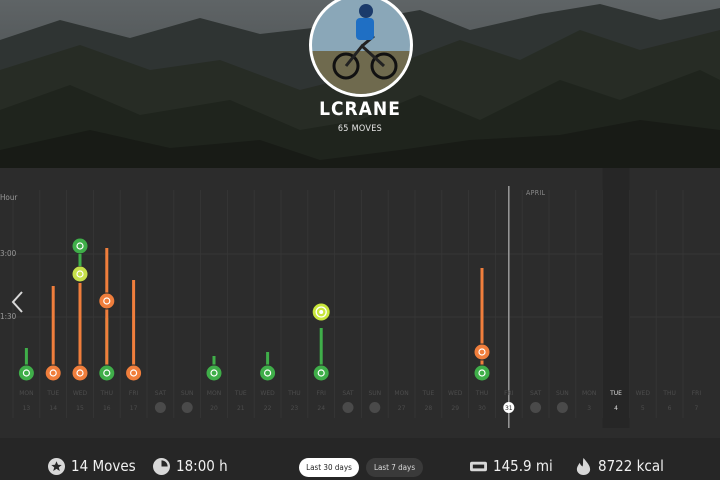 This screenshot has height=480, width=720. What do you see at coordinates (321, 408) in the screenshot?
I see `date-label: 24` at bounding box center [321, 408].